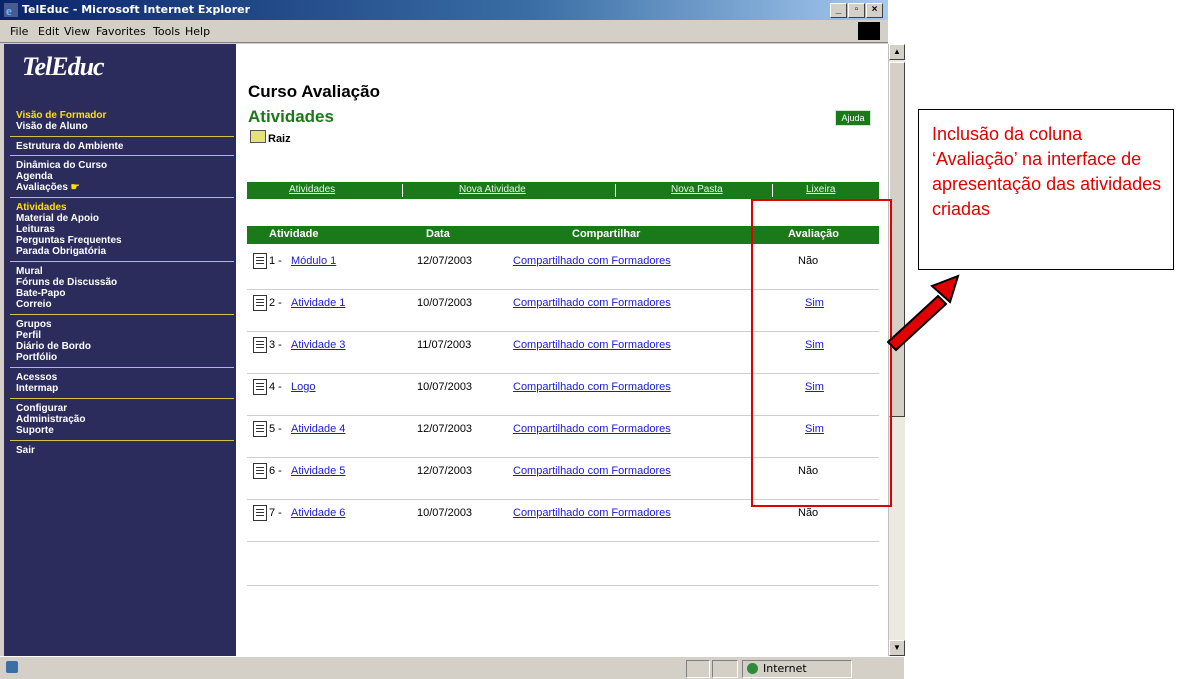 The image size is (1178, 679). Describe the element at coordinates (48, 31) in the screenshot. I see `menu-edit: Edit` at that location.